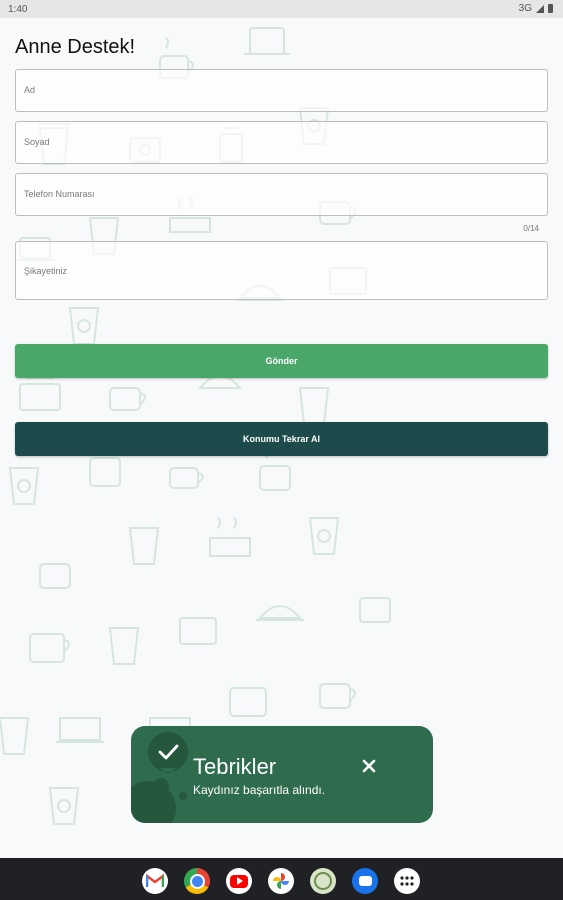  What do you see at coordinates (75, 47) in the screenshot?
I see `page-title: Anne Destek!` at bounding box center [75, 47].